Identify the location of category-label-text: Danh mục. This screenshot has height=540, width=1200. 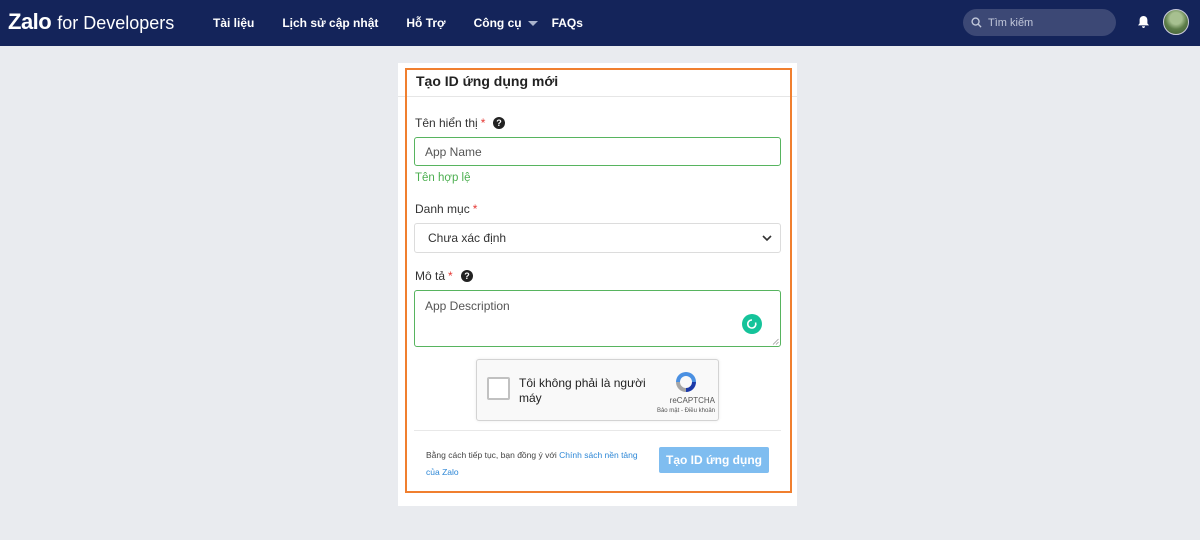
(442, 209).